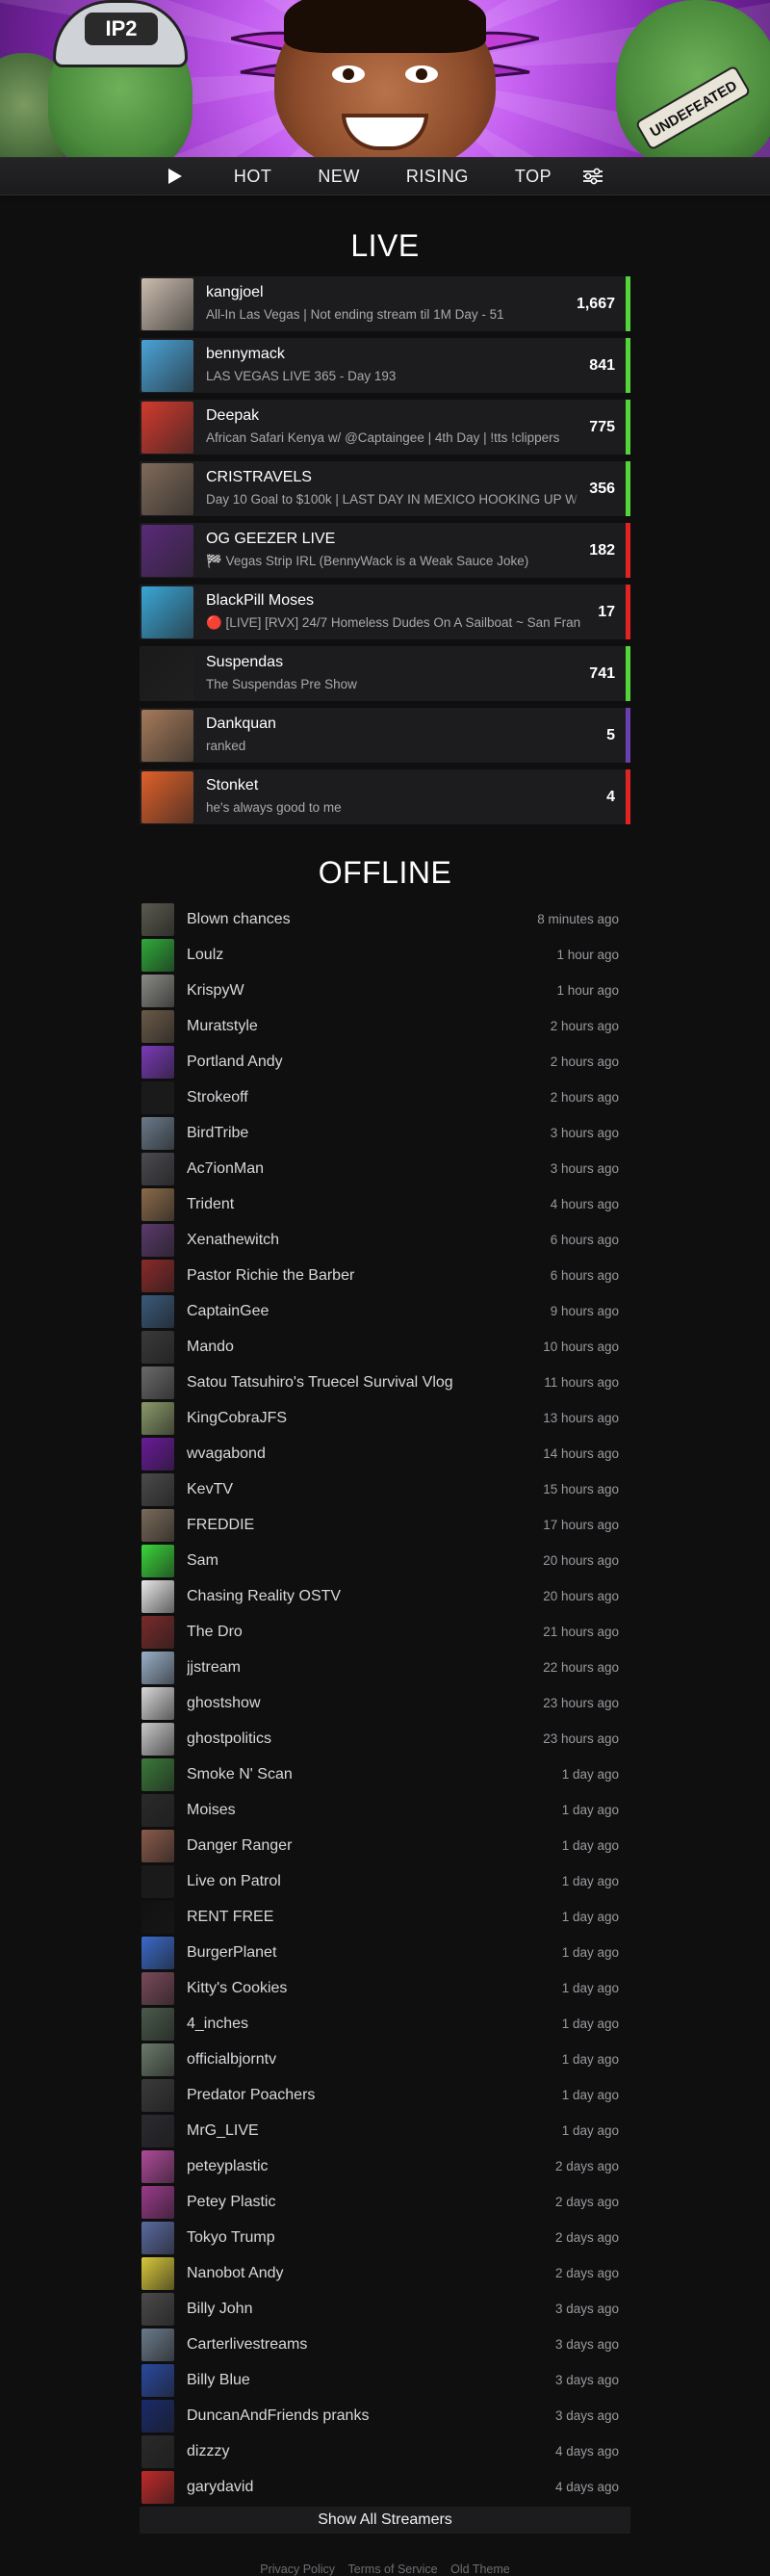 Image resolution: width=770 pixels, height=2576 pixels. Describe the element at coordinates (437, 177) in the screenshot. I see `nav-rising: RISING` at that location.